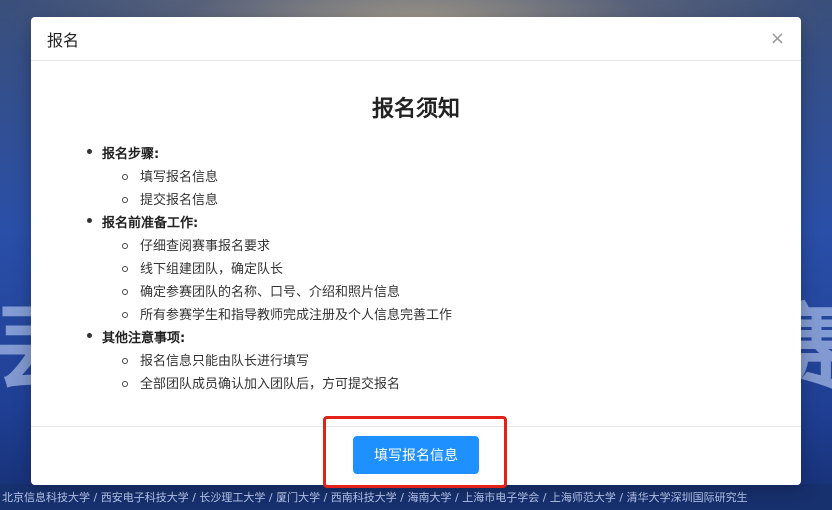  I want to click on section-label: 报名前准备工作:, so click(150, 223).